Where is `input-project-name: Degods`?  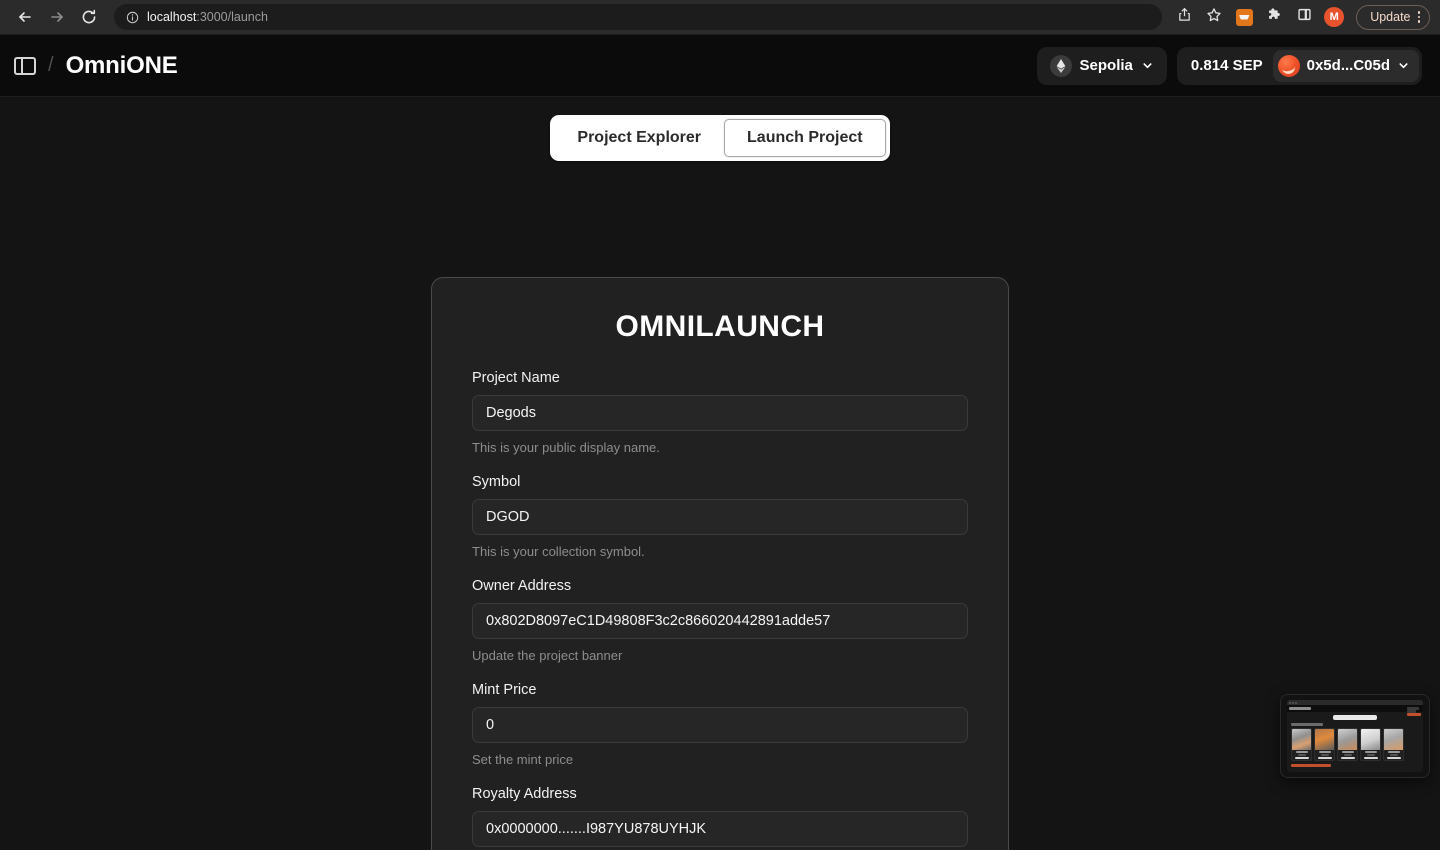
input-project-name: Degods is located at coordinates (720, 413).